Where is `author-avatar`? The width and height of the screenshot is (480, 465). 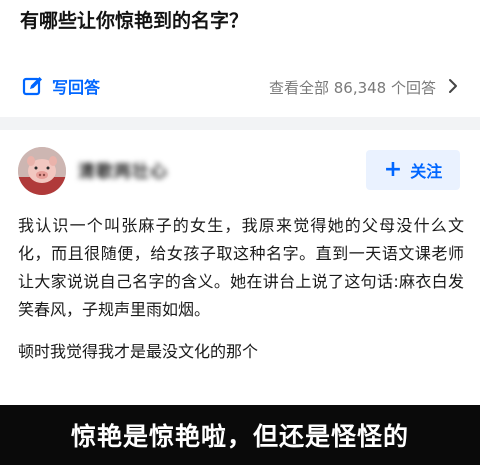 author-avatar is located at coordinates (42, 171).